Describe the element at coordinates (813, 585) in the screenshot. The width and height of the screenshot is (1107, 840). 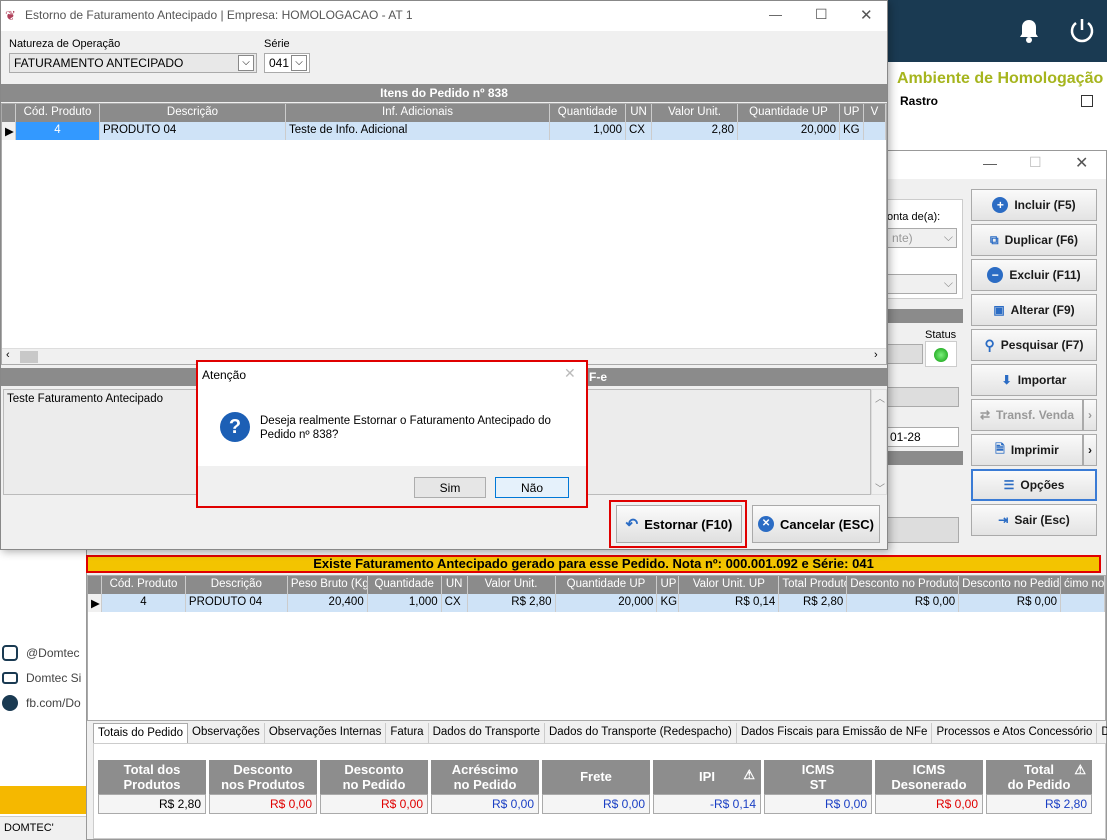
I see `col-header: Total Produto` at that location.